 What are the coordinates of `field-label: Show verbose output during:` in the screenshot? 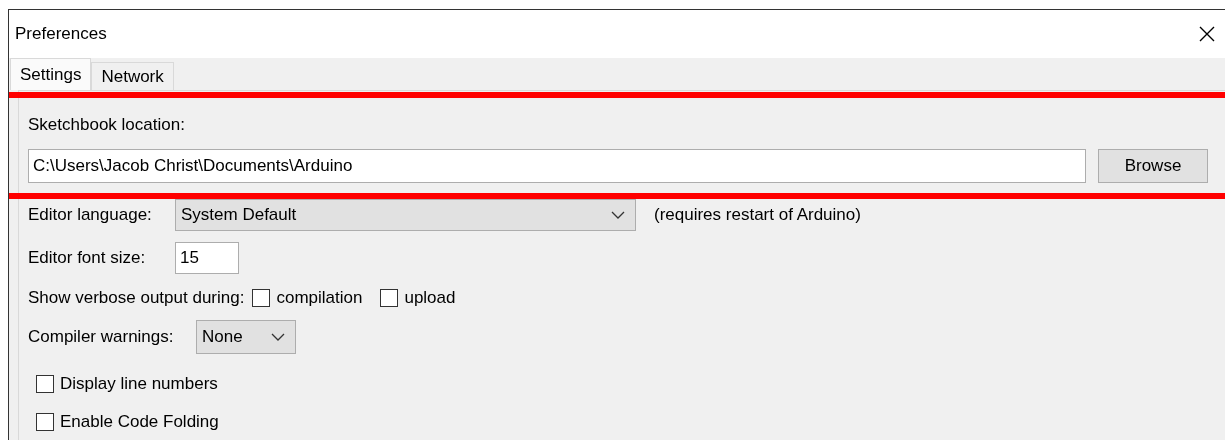 It's located at (136, 298).